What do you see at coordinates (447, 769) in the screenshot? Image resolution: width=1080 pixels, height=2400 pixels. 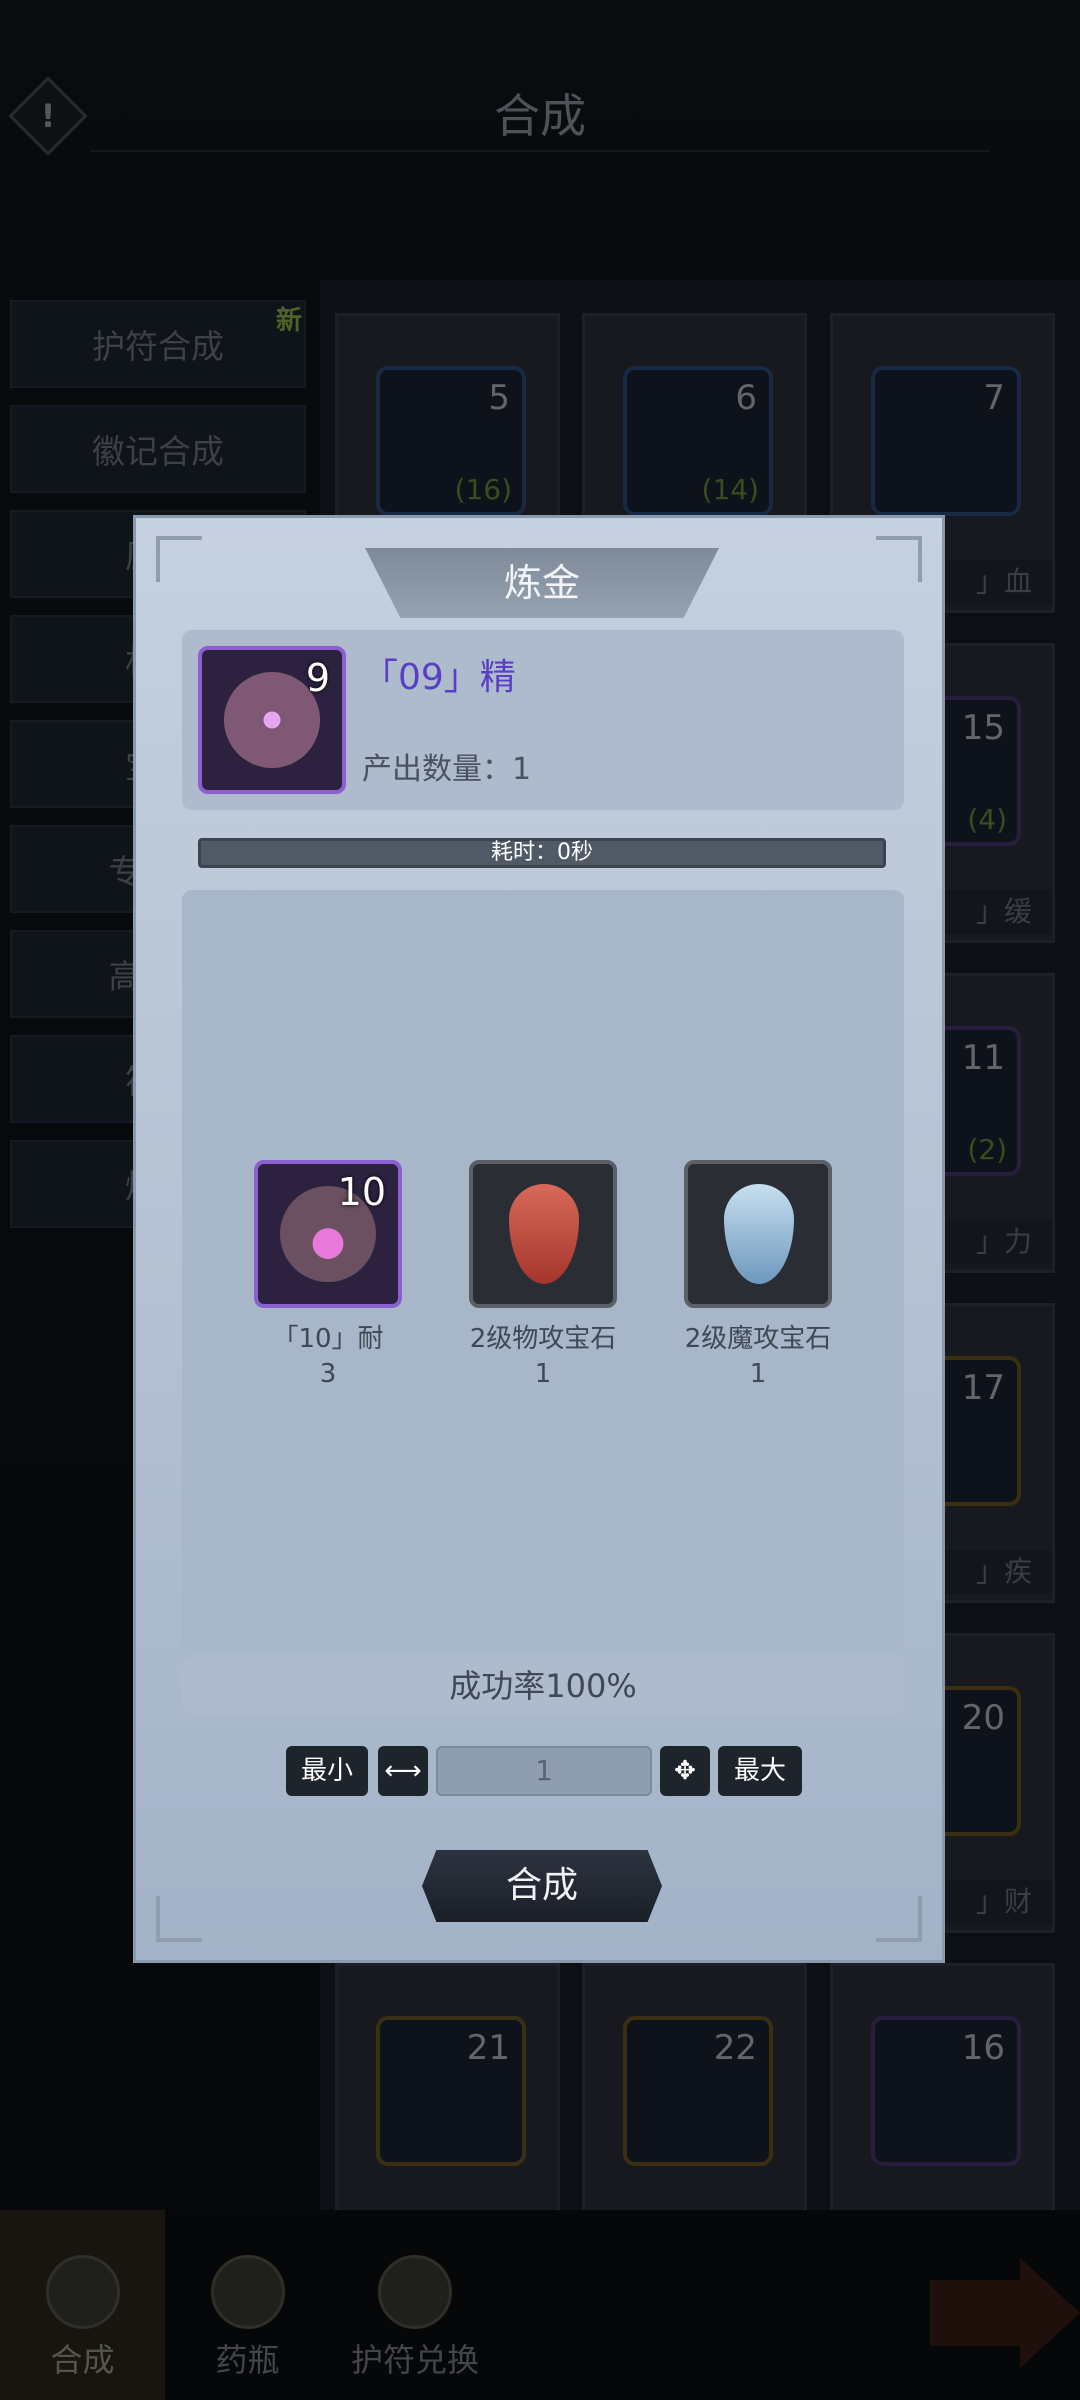 I see `product-output: 产出数量：1` at bounding box center [447, 769].